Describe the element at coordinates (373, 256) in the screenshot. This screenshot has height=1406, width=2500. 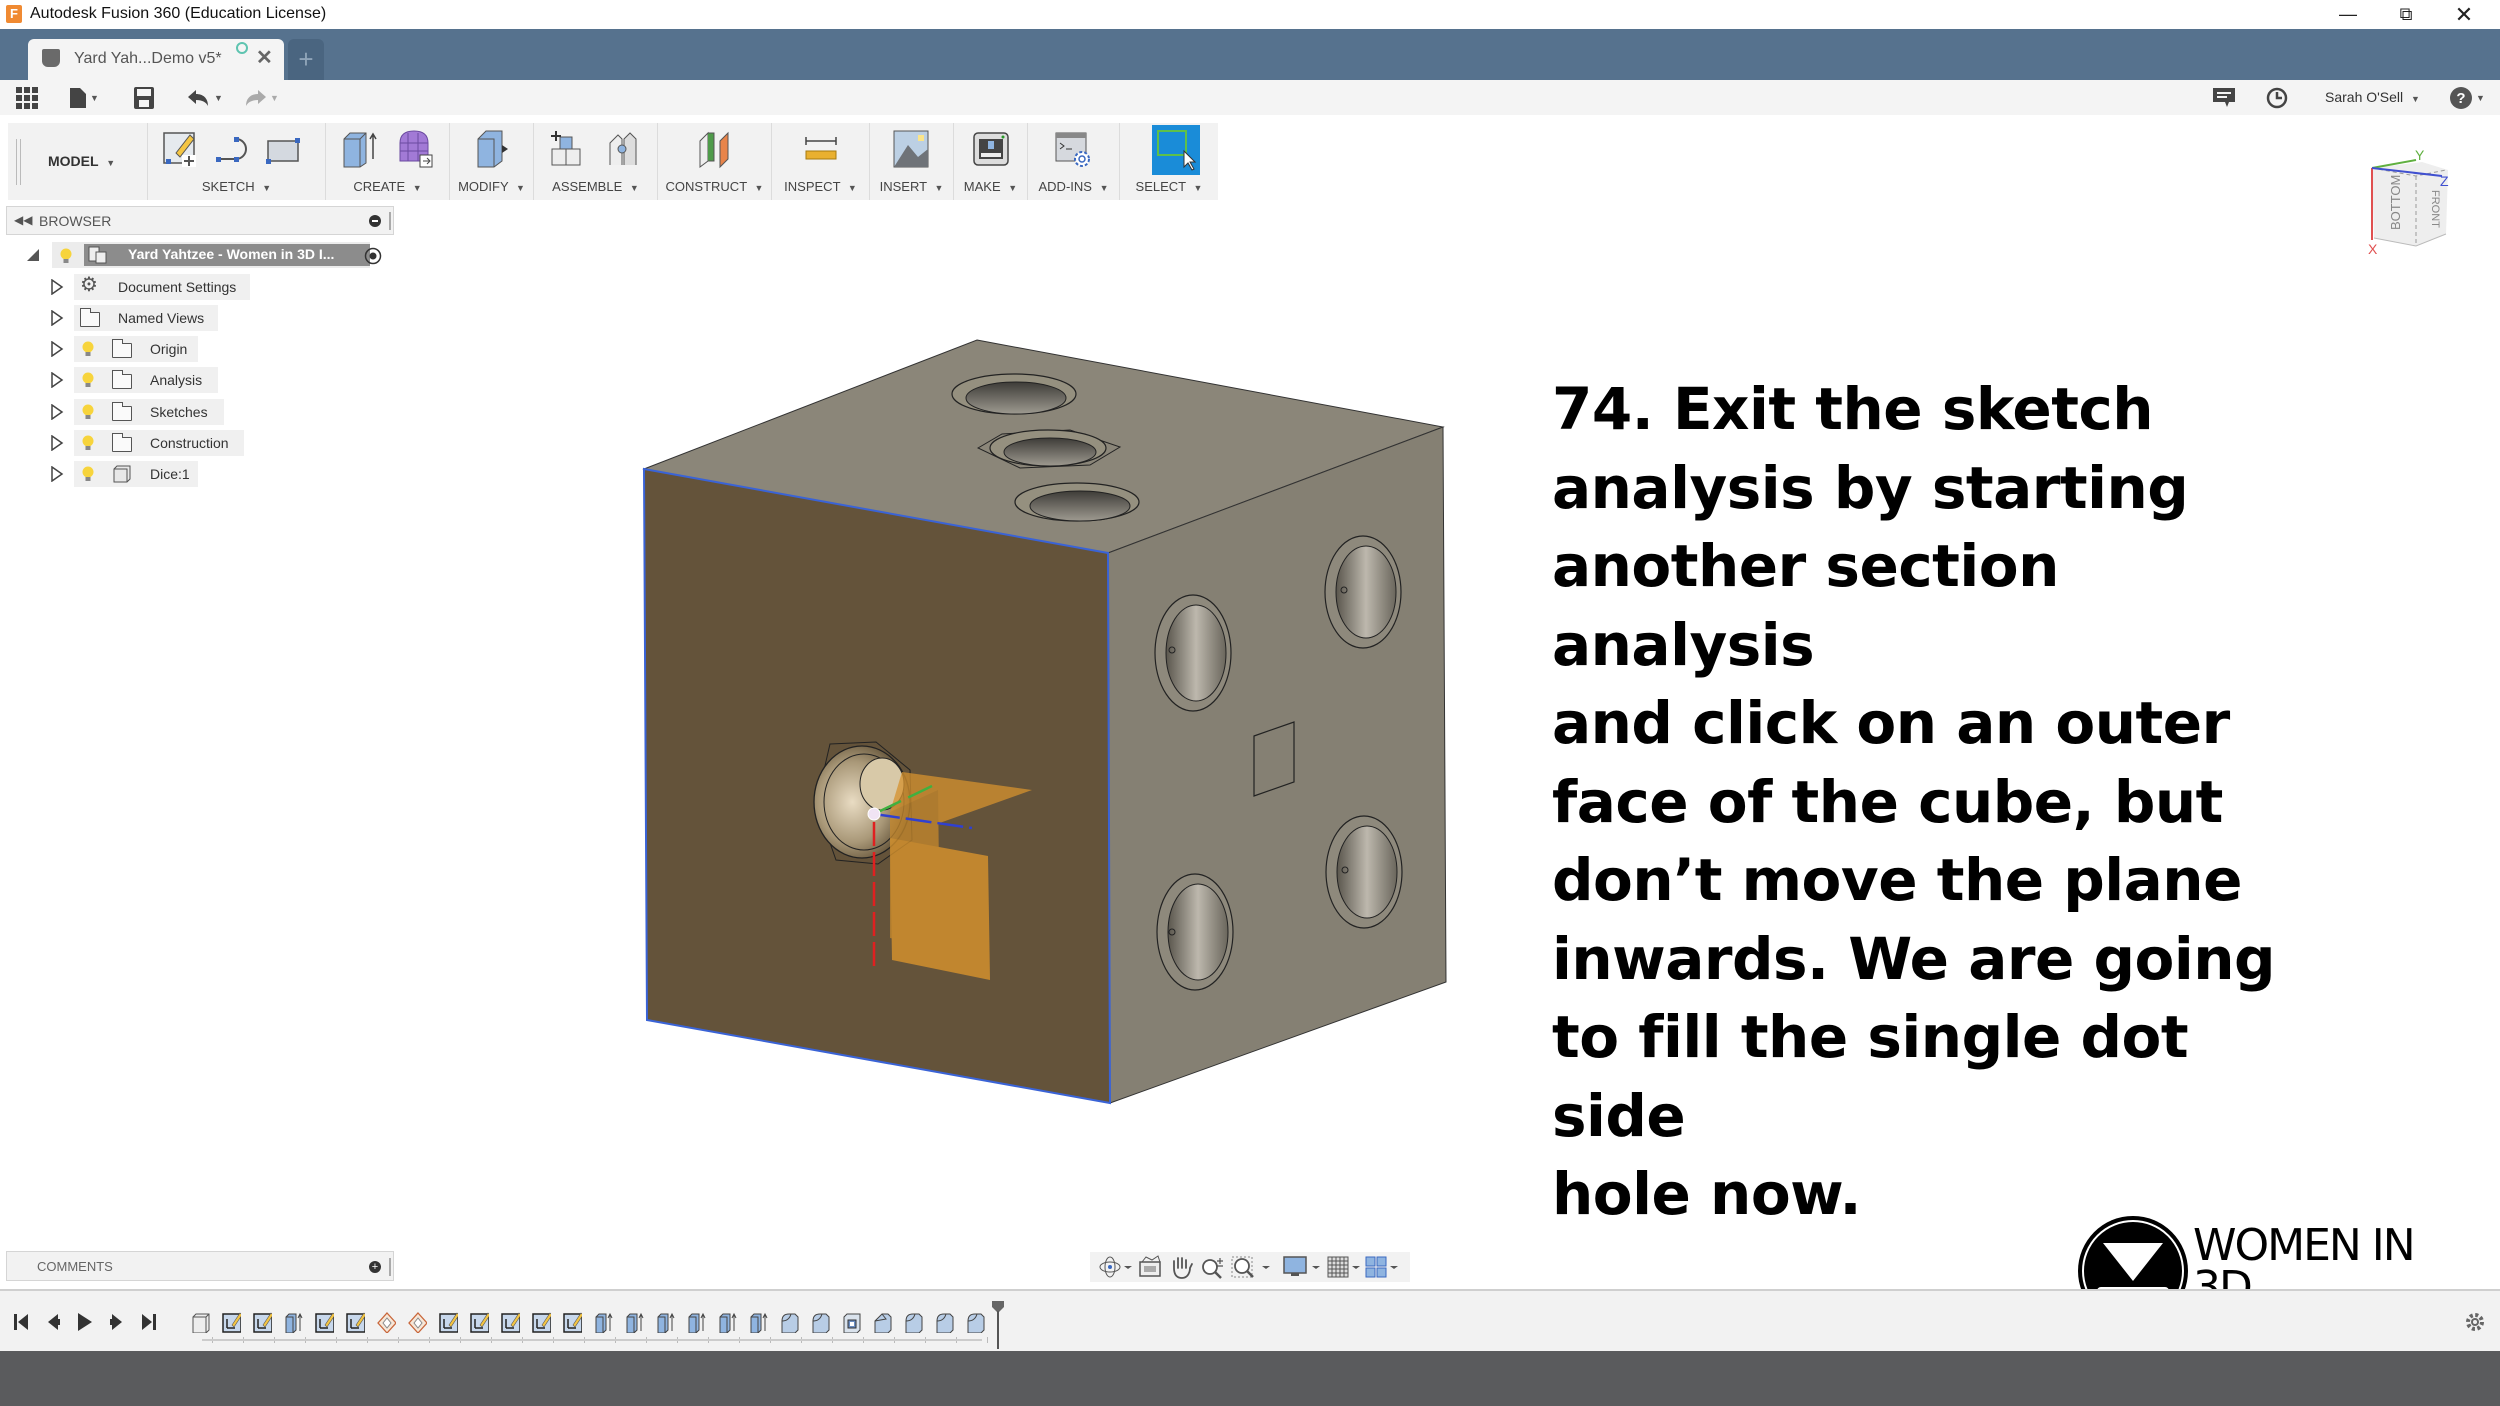
I see `activate-component-icon` at that location.